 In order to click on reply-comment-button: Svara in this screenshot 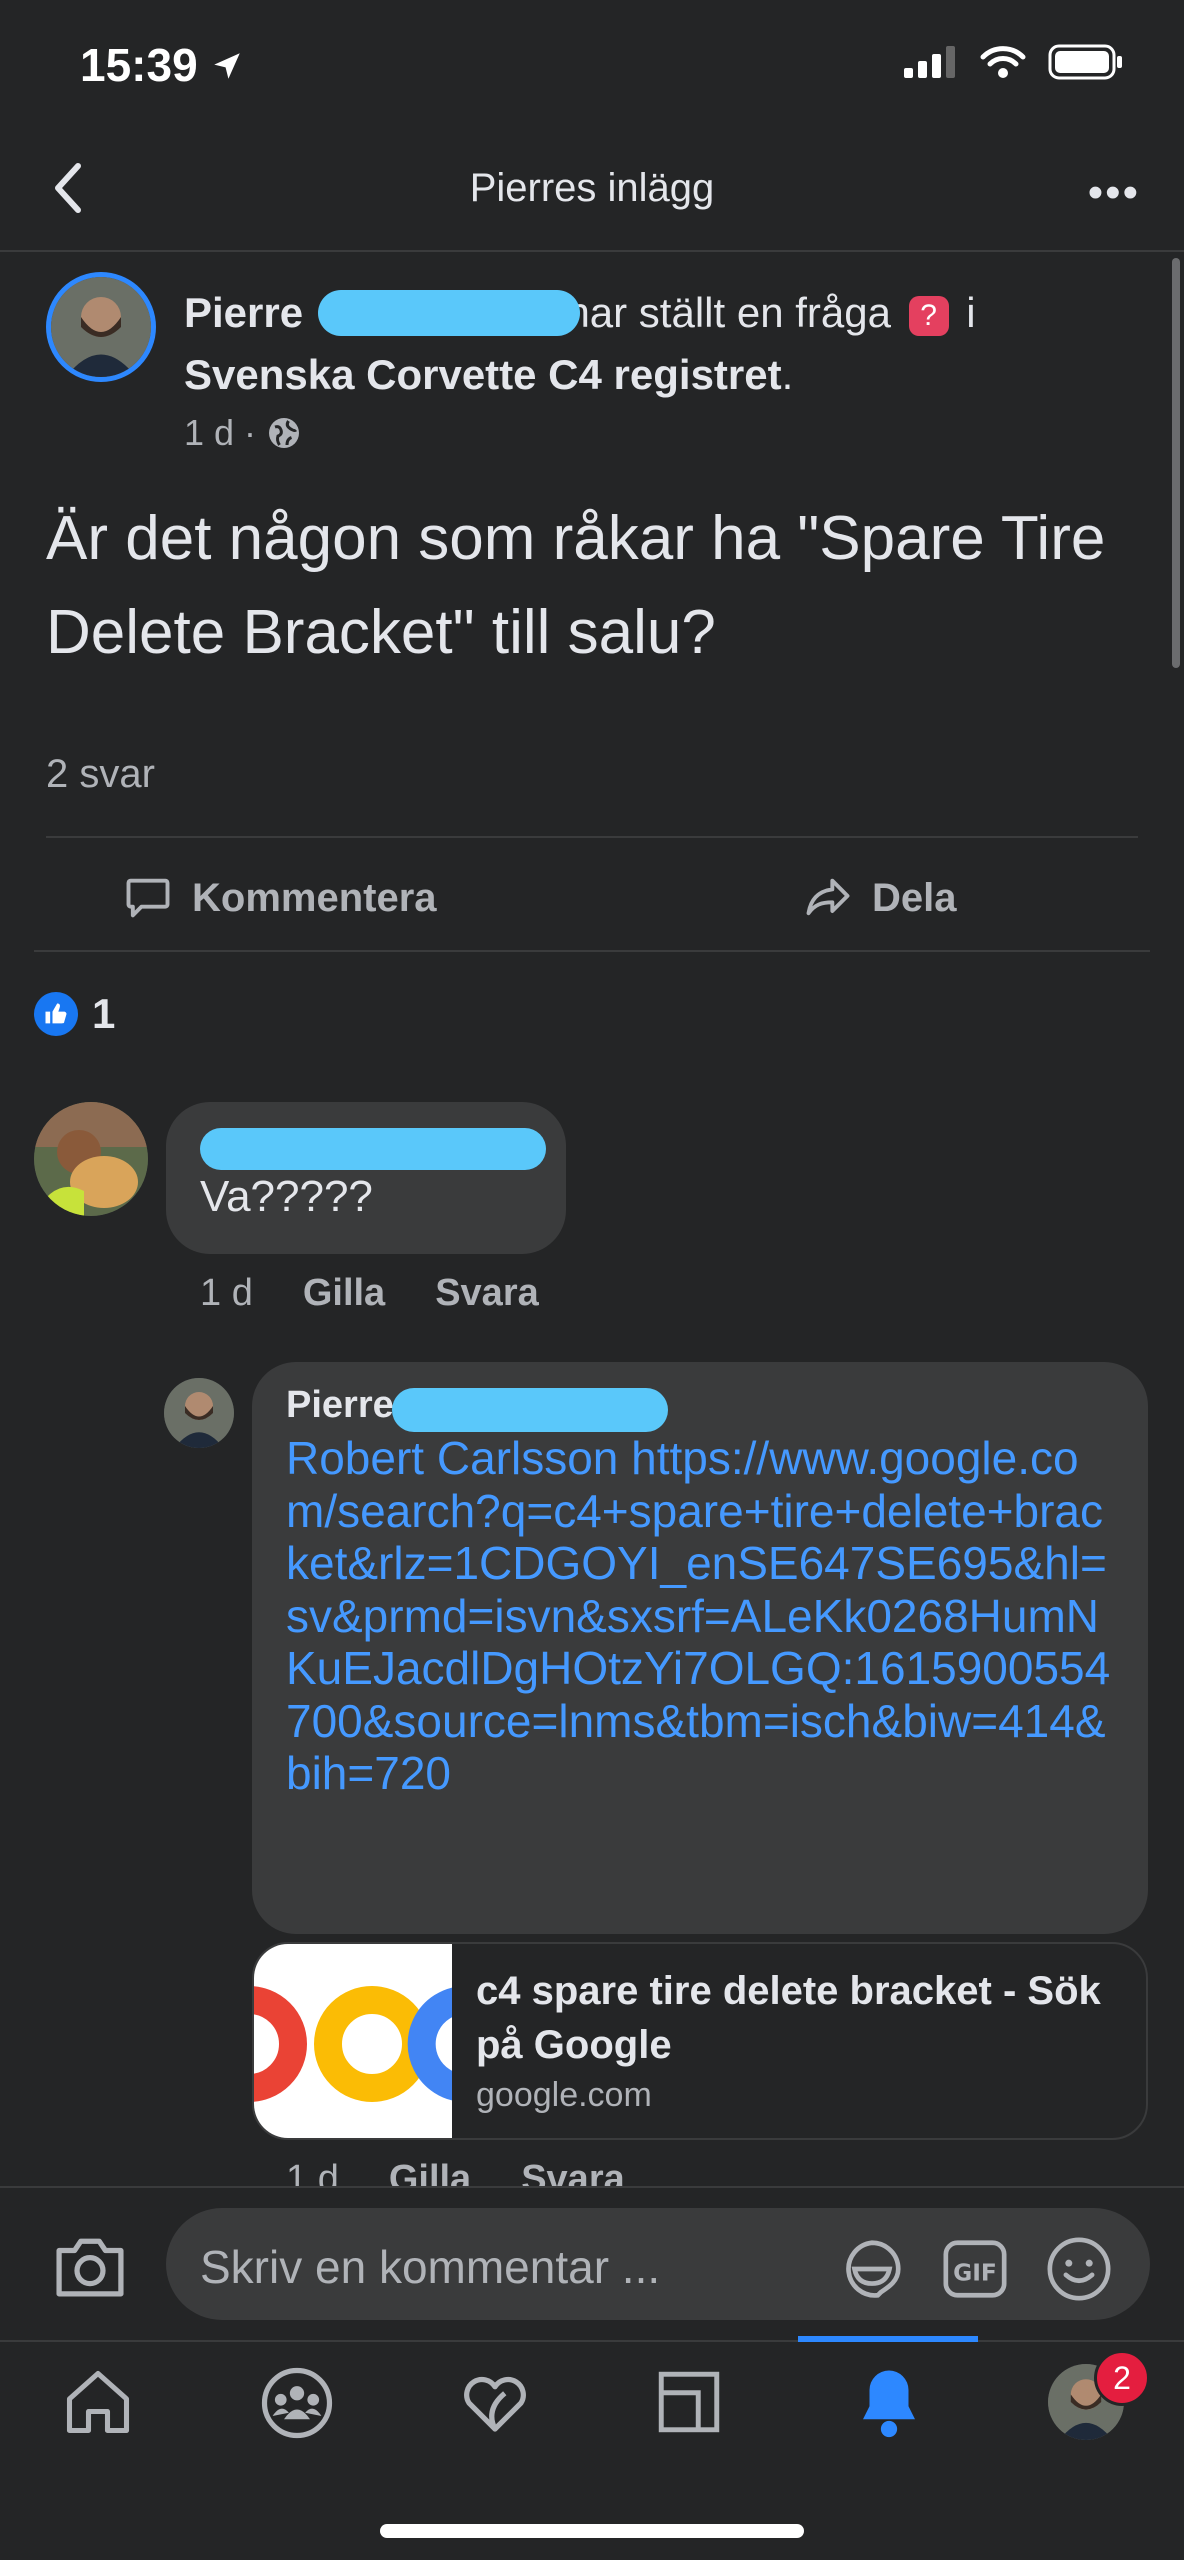, I will do `click(487, 1293)`.